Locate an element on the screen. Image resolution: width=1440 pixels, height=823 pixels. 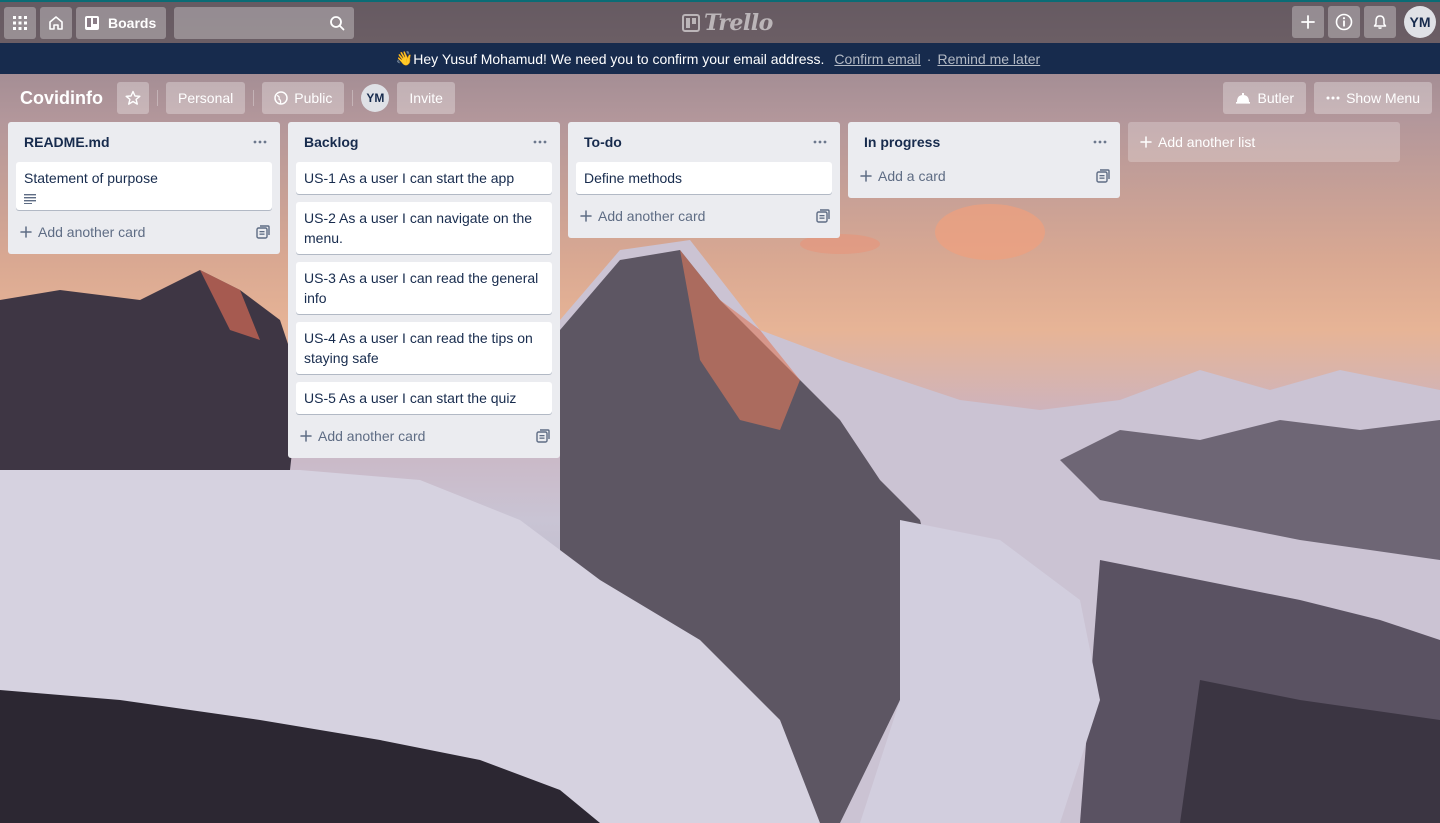
butler-button: Butler is located at coordinates (1265, 98).